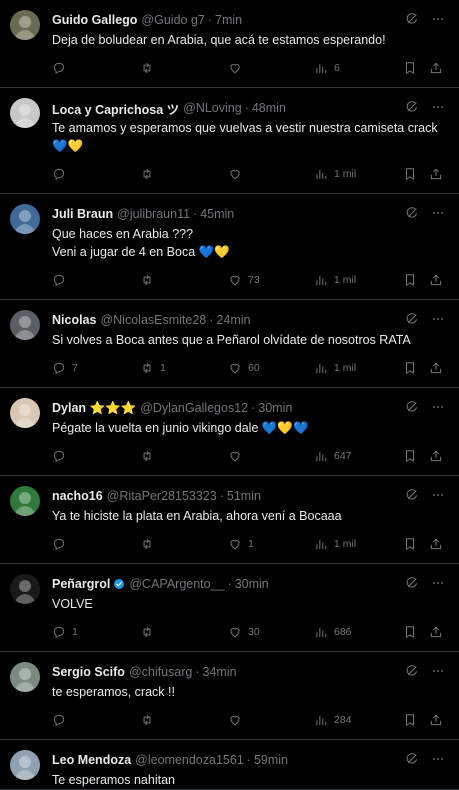 This screenshot has width=459, height=790. I want to click on like-button: 1, so click(271, 544).